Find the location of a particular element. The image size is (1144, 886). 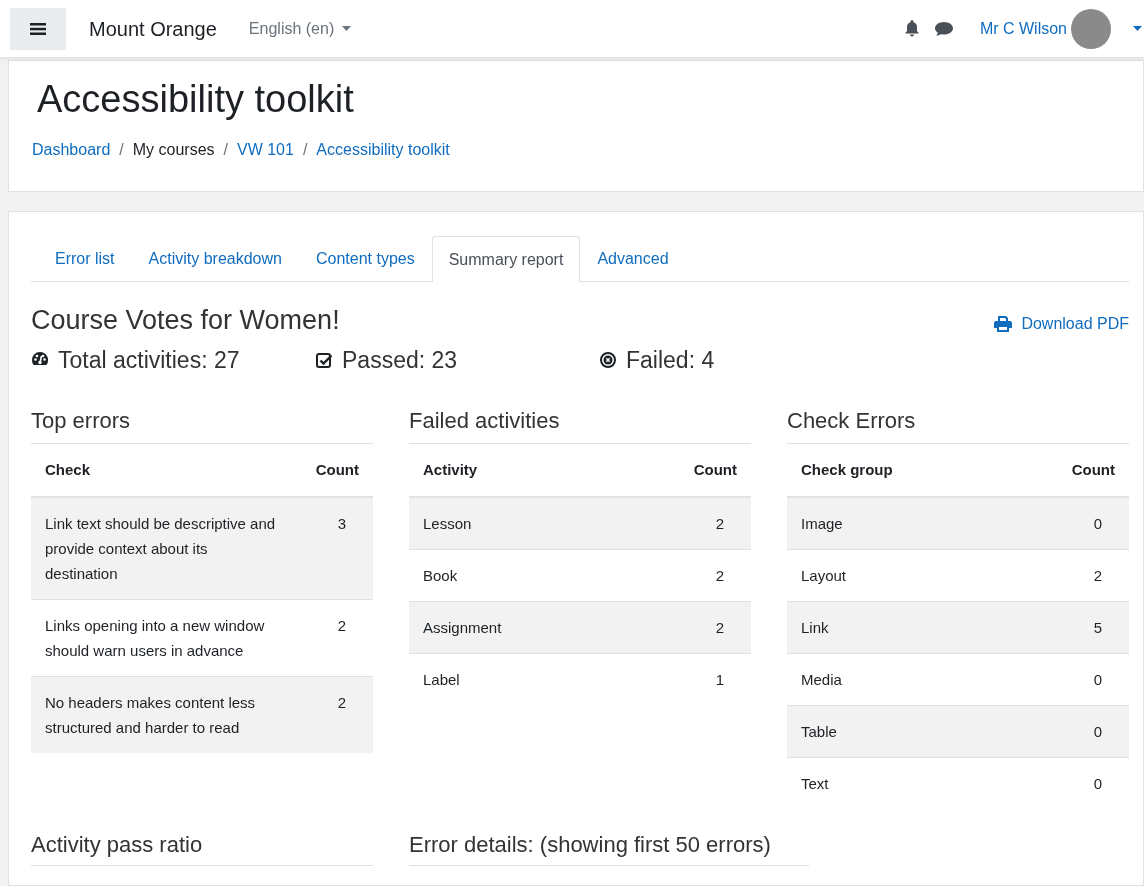

course-title: Course Votes for Women! is located at coordinates (185, 320).